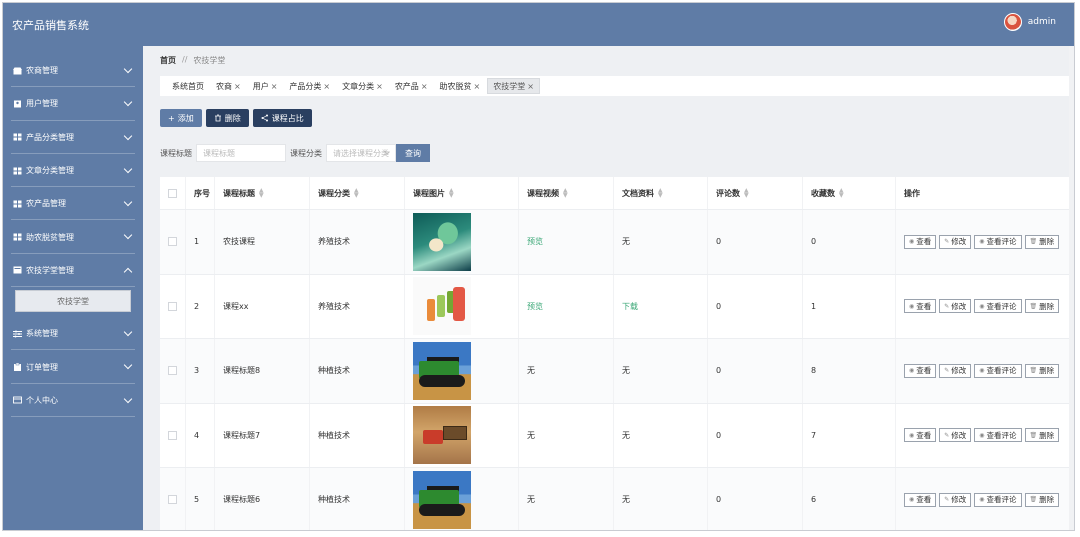 The width and height of the screenshot is (1080, 537). What do you see at coordinates (73, 237) in the screenshot?
I see `sidebar-item-6: 助农脱贫管理` at bounding box center [73, 237].